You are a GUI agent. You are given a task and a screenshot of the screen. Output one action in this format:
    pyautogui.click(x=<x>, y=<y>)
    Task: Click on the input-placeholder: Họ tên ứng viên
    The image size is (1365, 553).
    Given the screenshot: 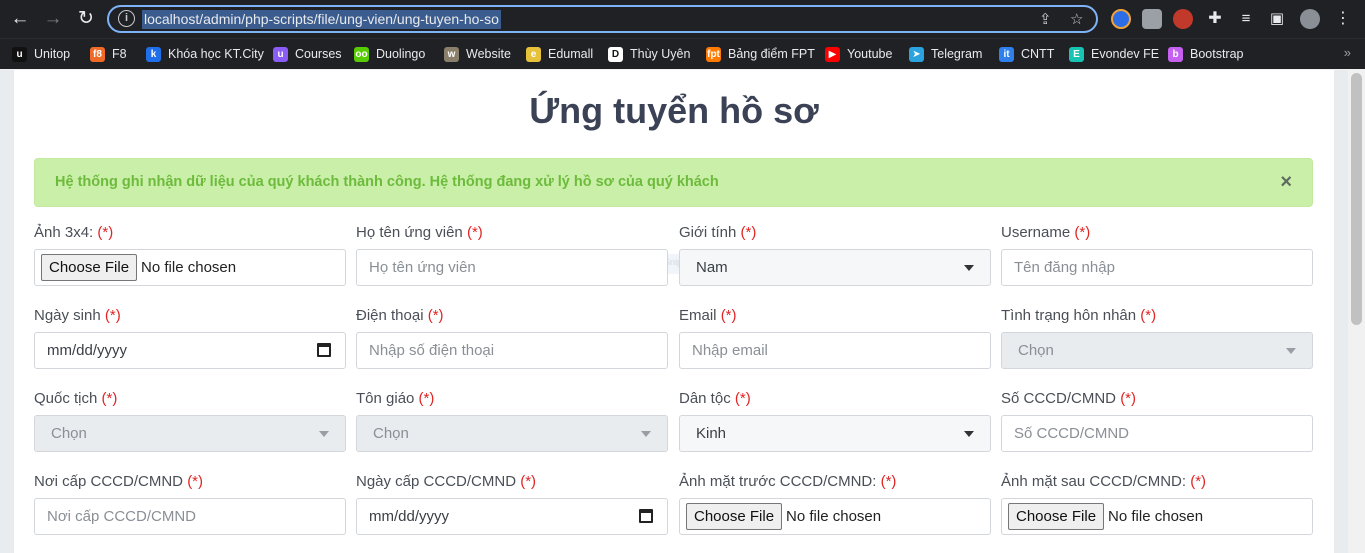 What is the action you would take?
    pyautogui.click(x=422, y=267)
    